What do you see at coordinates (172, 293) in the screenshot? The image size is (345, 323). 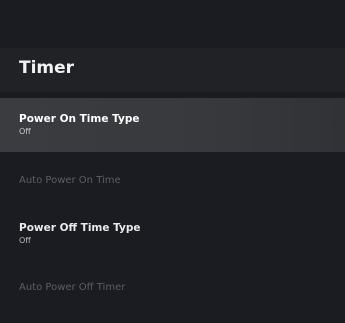 I see `auto-power-off-timer-item: Auto Power Off Timer` at bounding box center [172, 293].